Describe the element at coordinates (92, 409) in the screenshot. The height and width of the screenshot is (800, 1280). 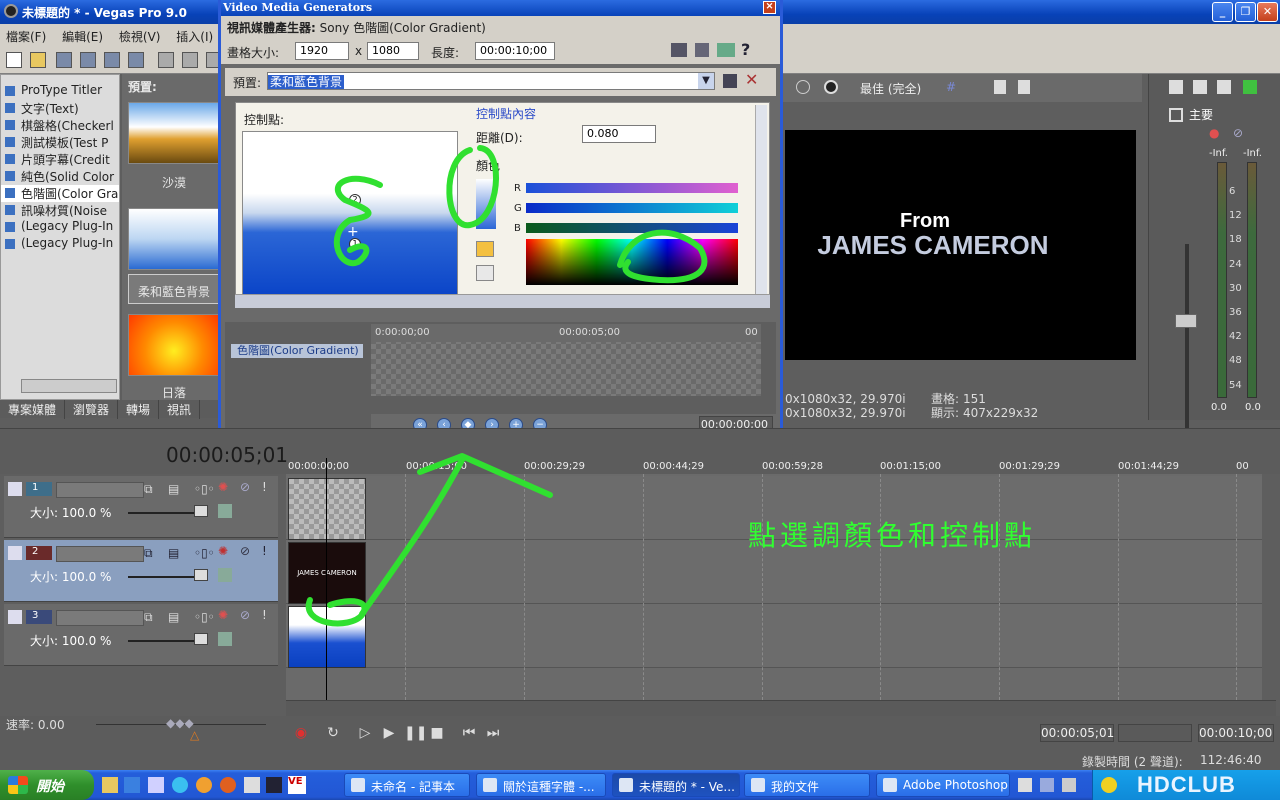
I see `tab-explorer: 瀏覽器` at that location.